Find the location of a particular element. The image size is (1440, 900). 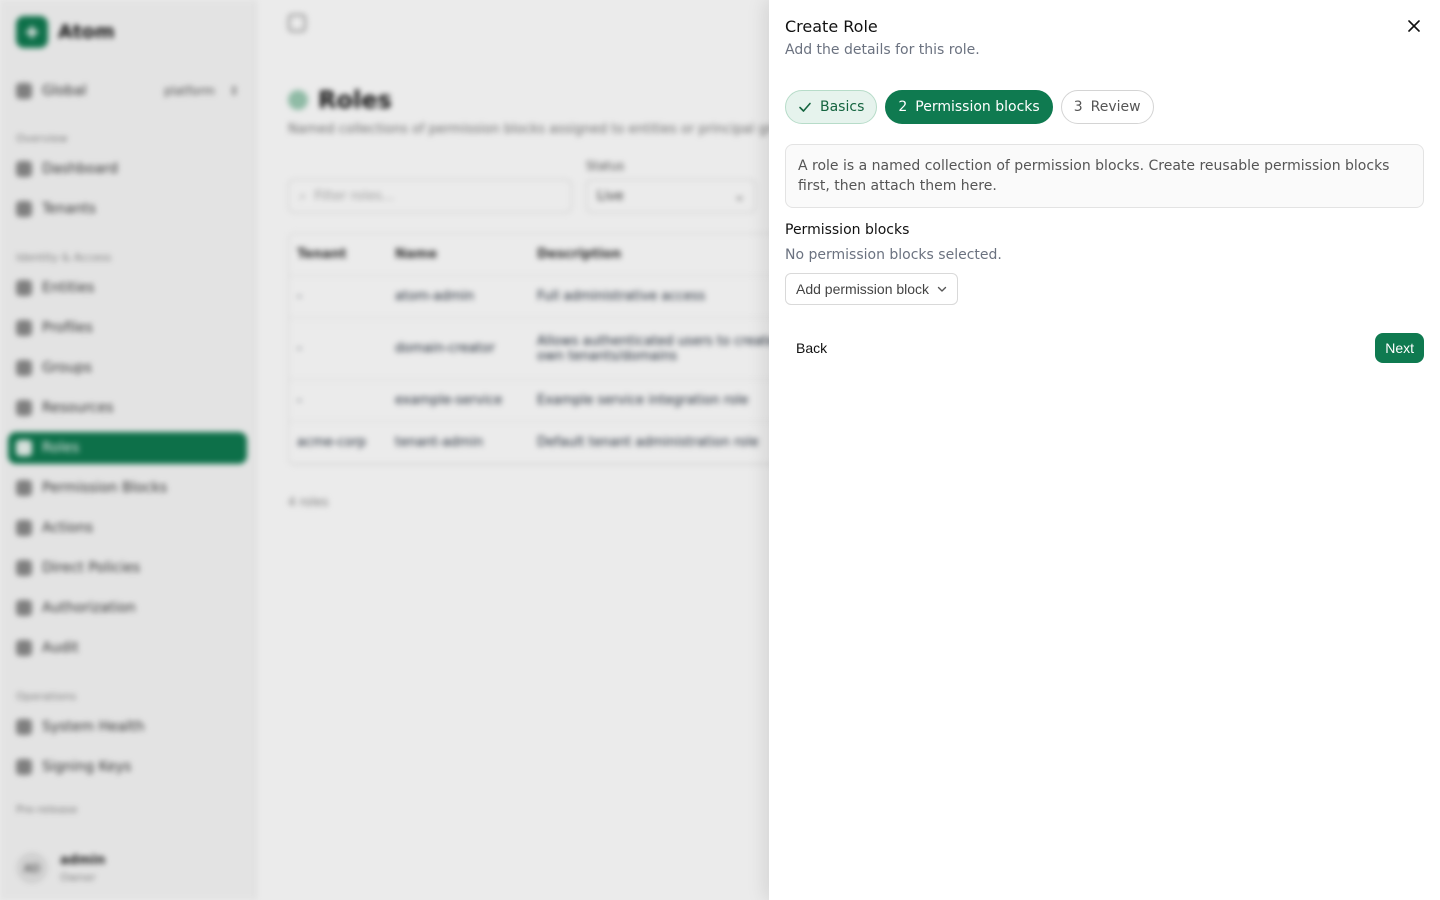

stepper: Basics 2 Permission blocks 3 Review is located at coordinates (1104, 107).